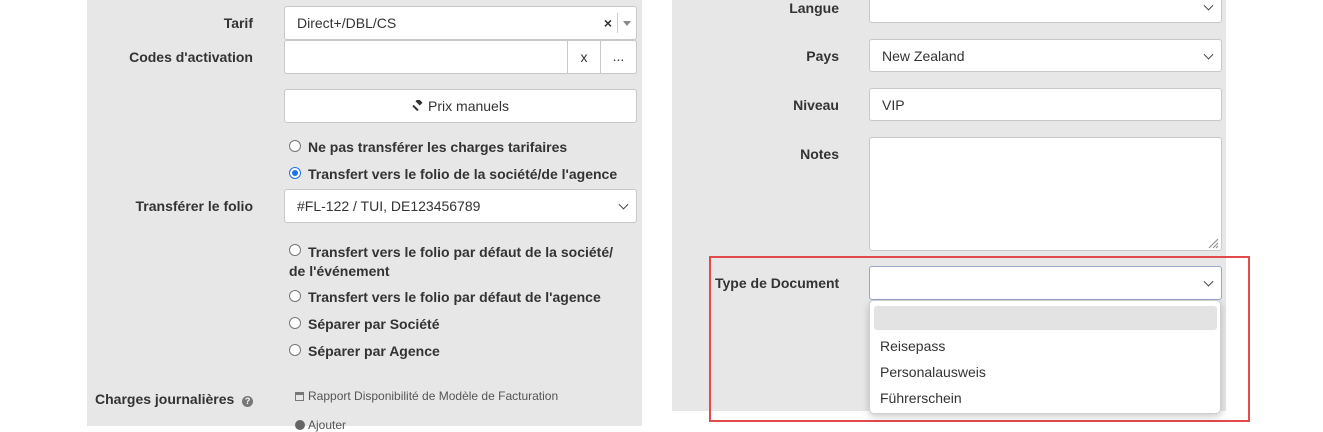 The image size is (1323, 432). Describe the element at coordinates (819, 154) in the screenshot. I see `notes-label: Notes` at that location.